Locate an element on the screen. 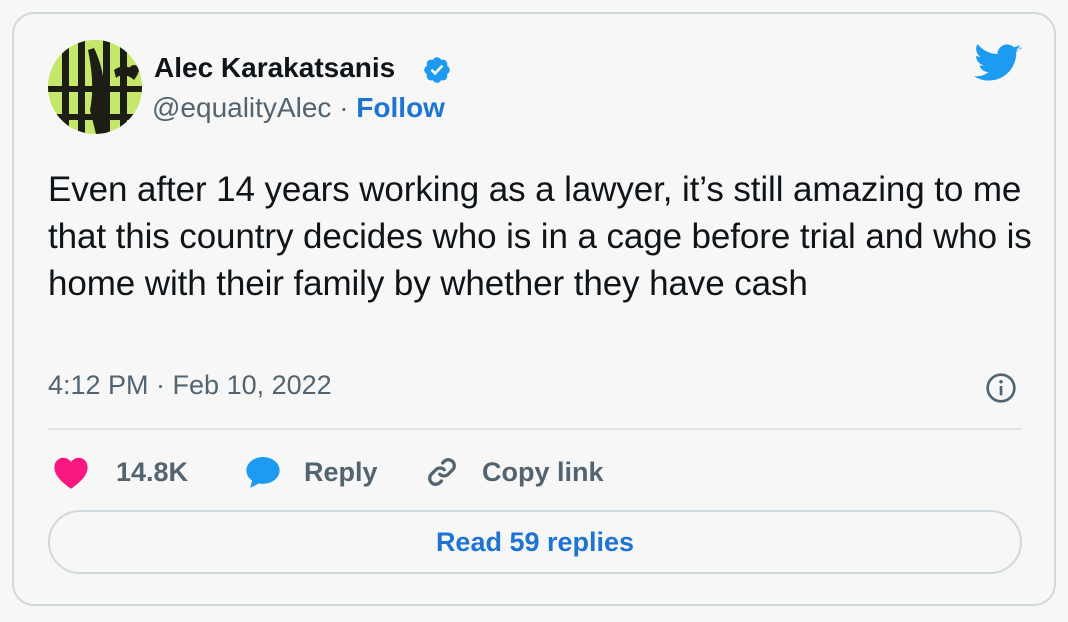 This screenshot has height=622, width=1068. handle-row: @equalityAlec · Follow is located at coordinates (298, 108).